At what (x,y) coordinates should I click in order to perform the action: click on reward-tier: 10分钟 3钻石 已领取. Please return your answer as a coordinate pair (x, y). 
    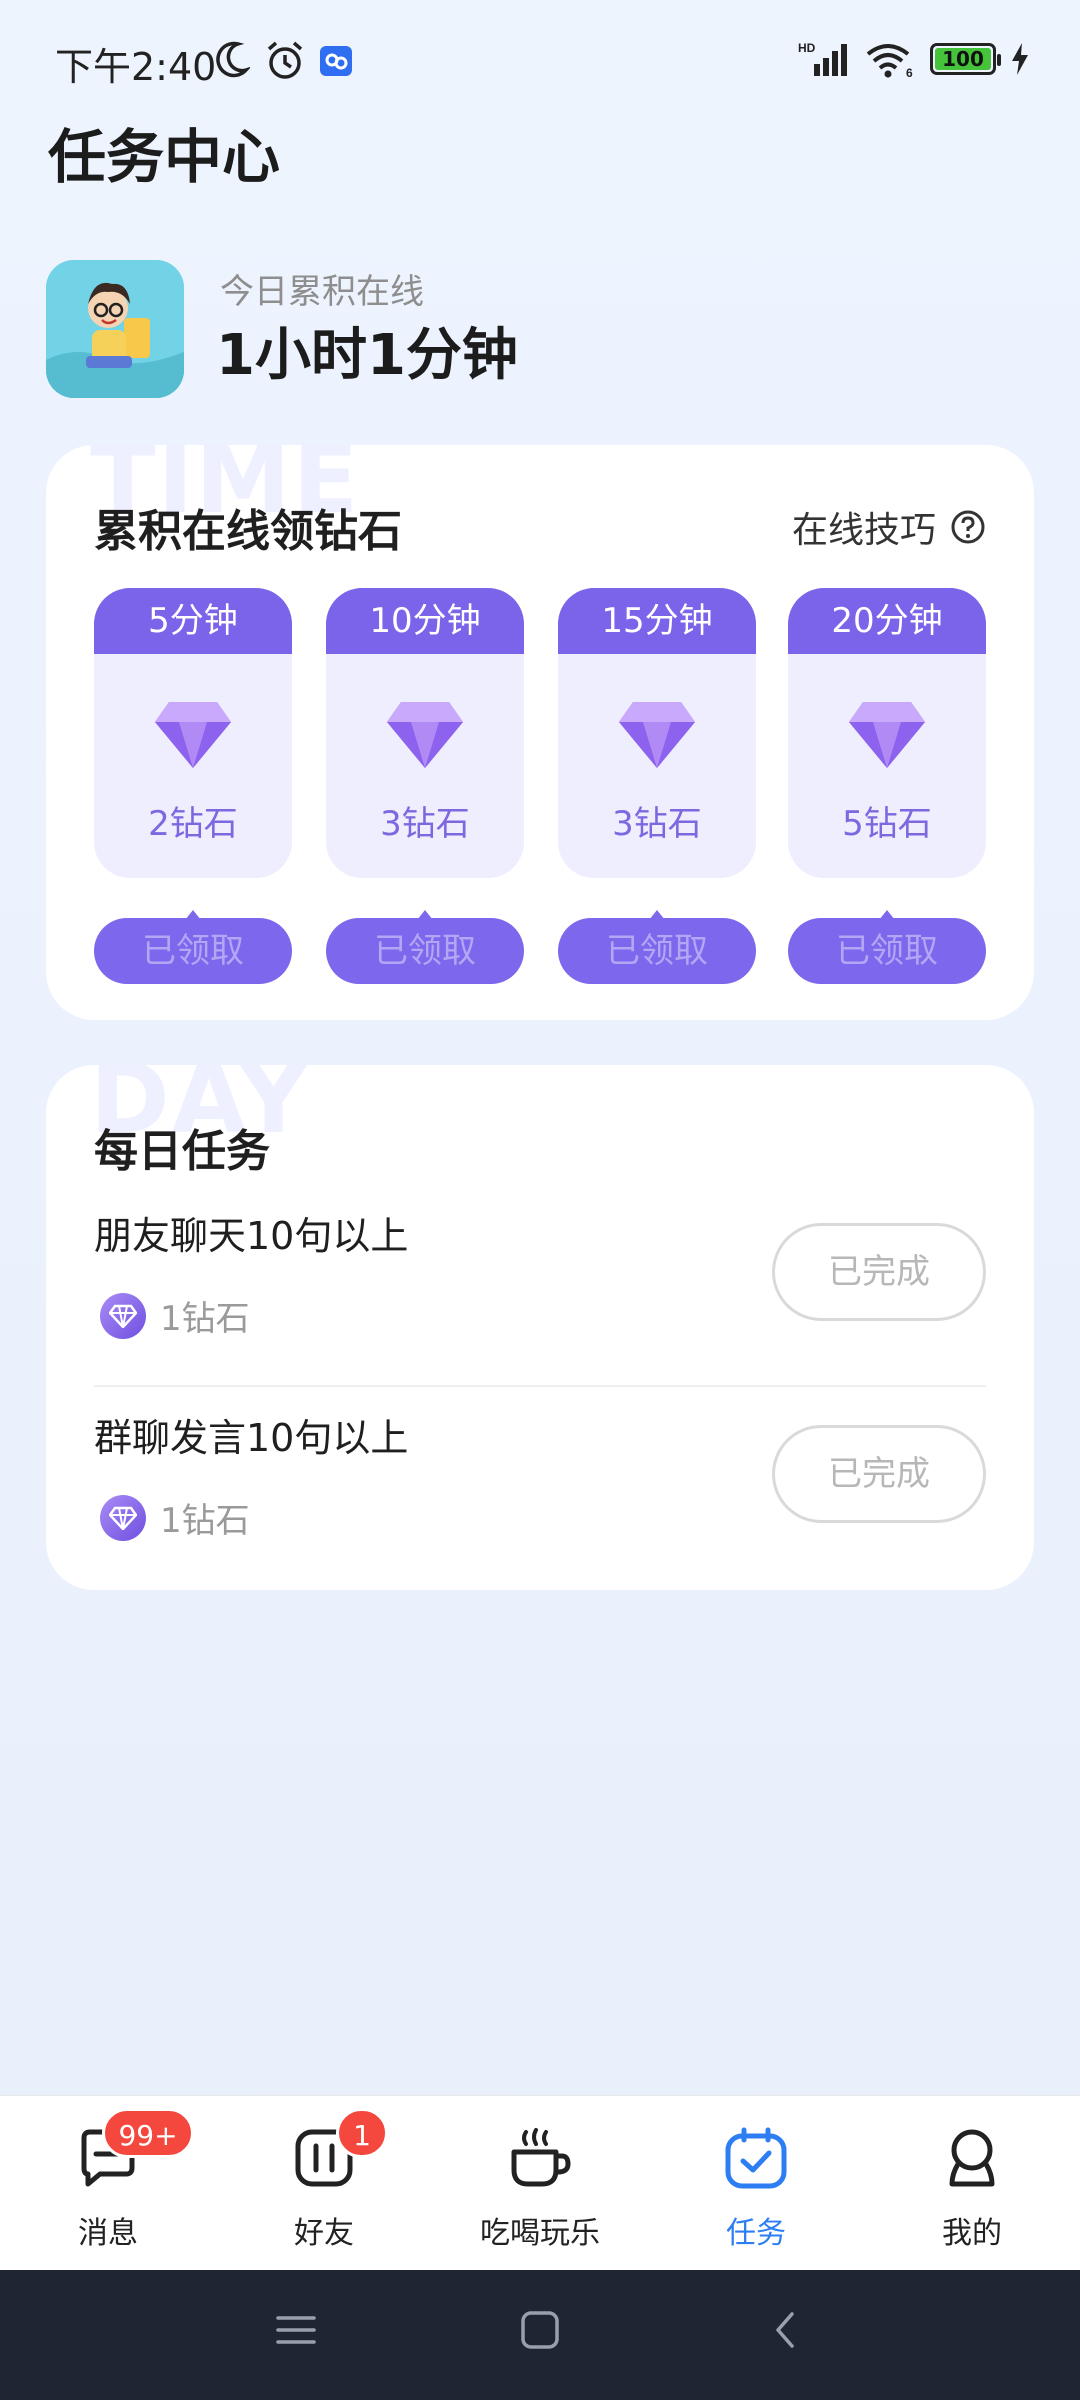
    Looking at the image, I should click on (425, 786).